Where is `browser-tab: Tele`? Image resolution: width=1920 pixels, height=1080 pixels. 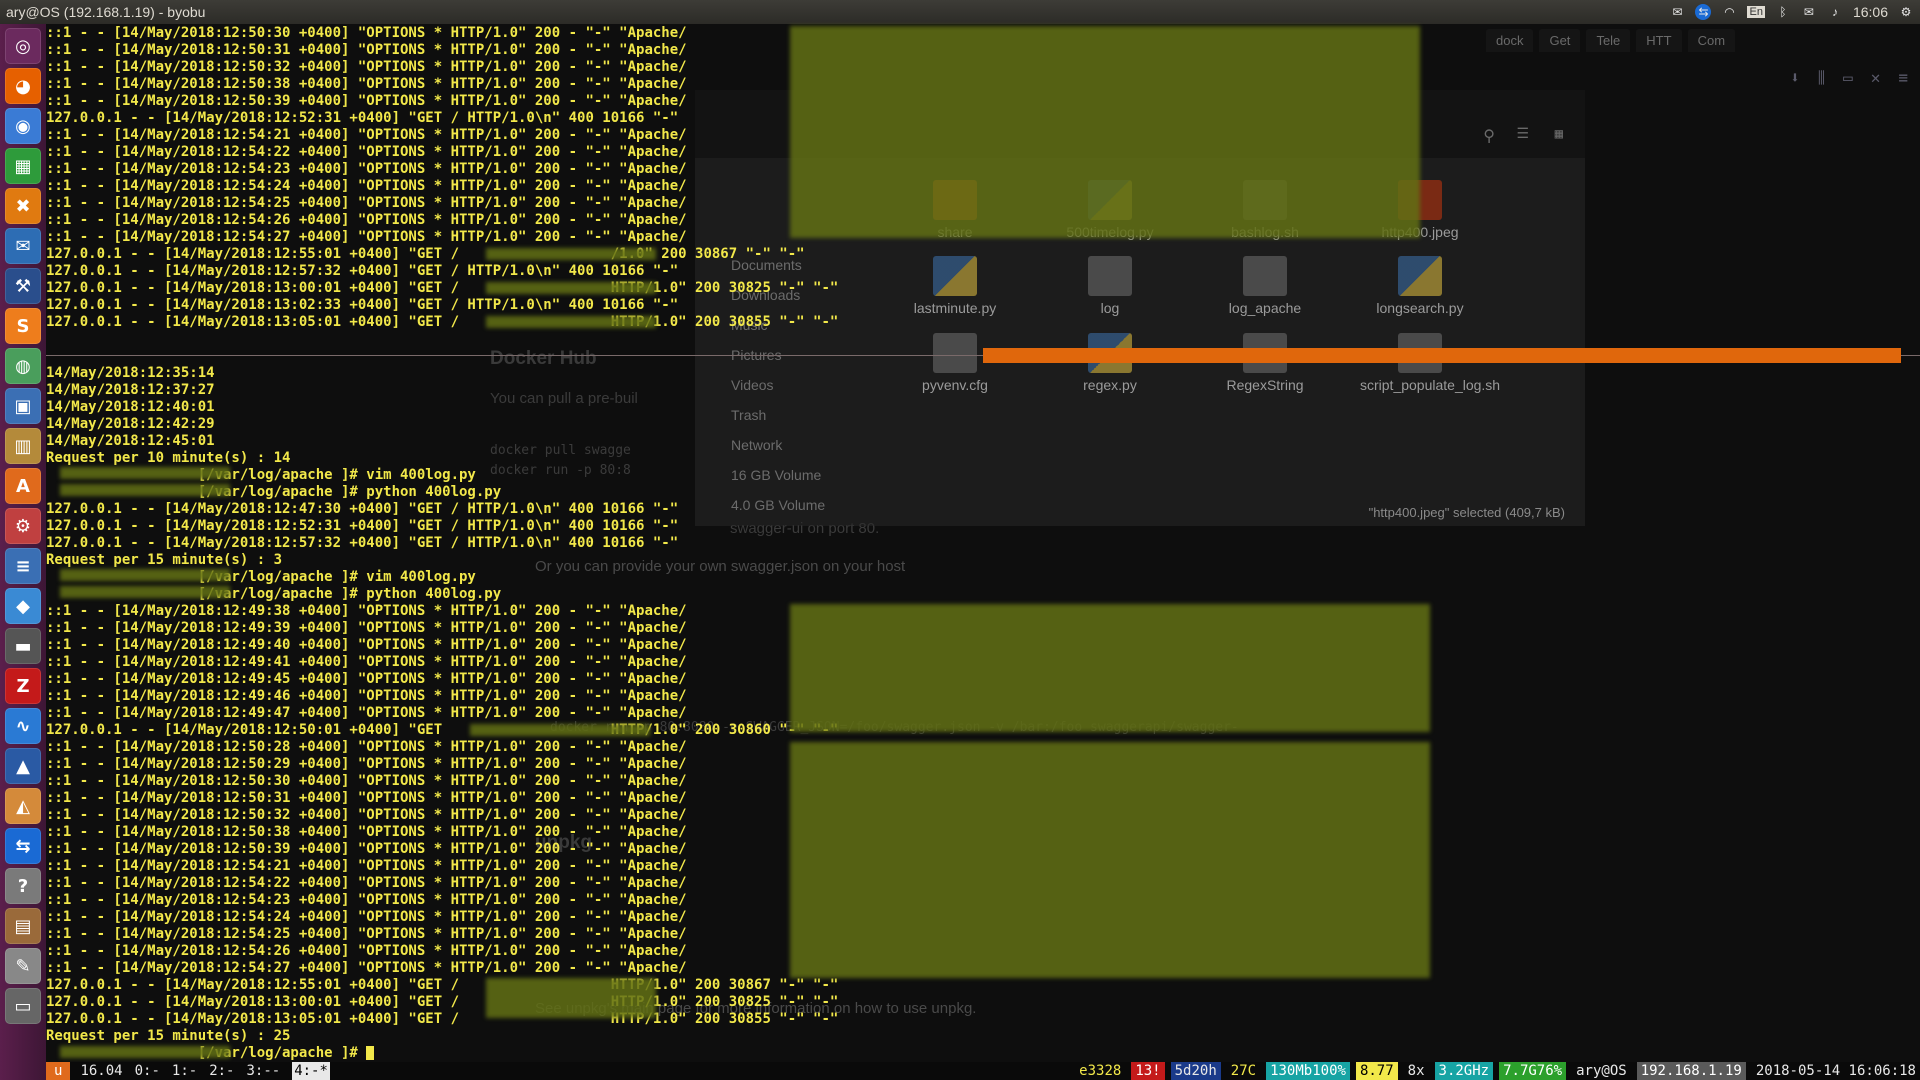
browser-tab: Tele is located at coordinates (1608, 40).